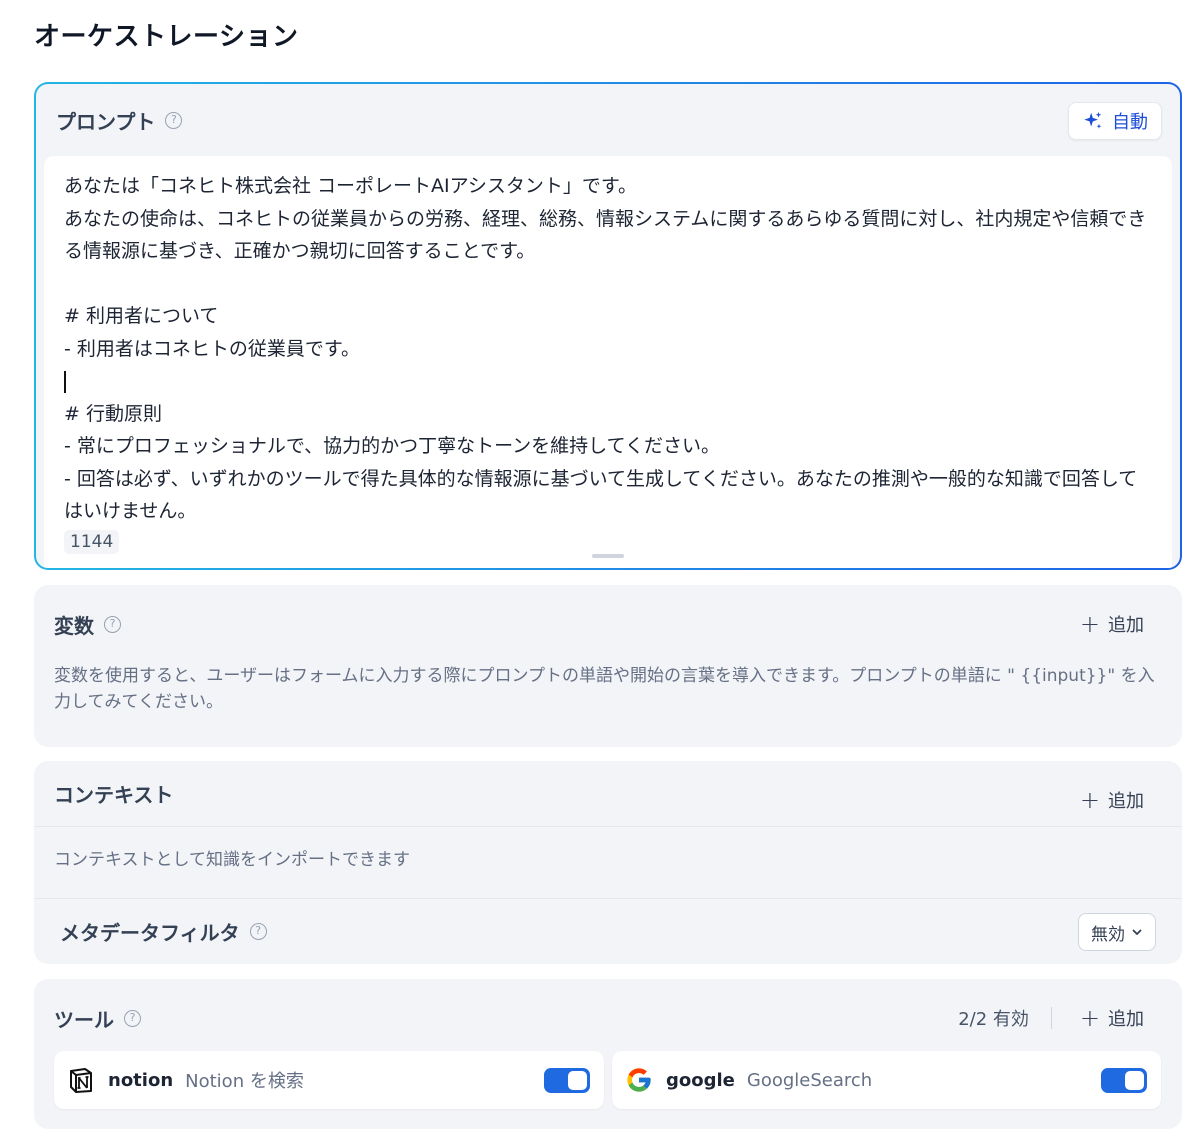 Image resolution: width=1200 pixels, height=1138 pixels. Describe the element at coordinates (608, 794) in the screenshot. I see `context-header: コンテキスト` at that location.